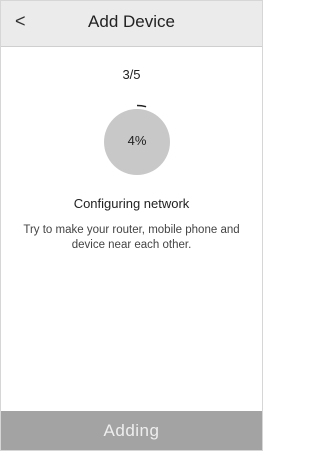 This screenshot has width=320, height=451. Describe the element at coordinates (131, 74) in the screenshot. I see `step-indicator: 3/5` at that location.